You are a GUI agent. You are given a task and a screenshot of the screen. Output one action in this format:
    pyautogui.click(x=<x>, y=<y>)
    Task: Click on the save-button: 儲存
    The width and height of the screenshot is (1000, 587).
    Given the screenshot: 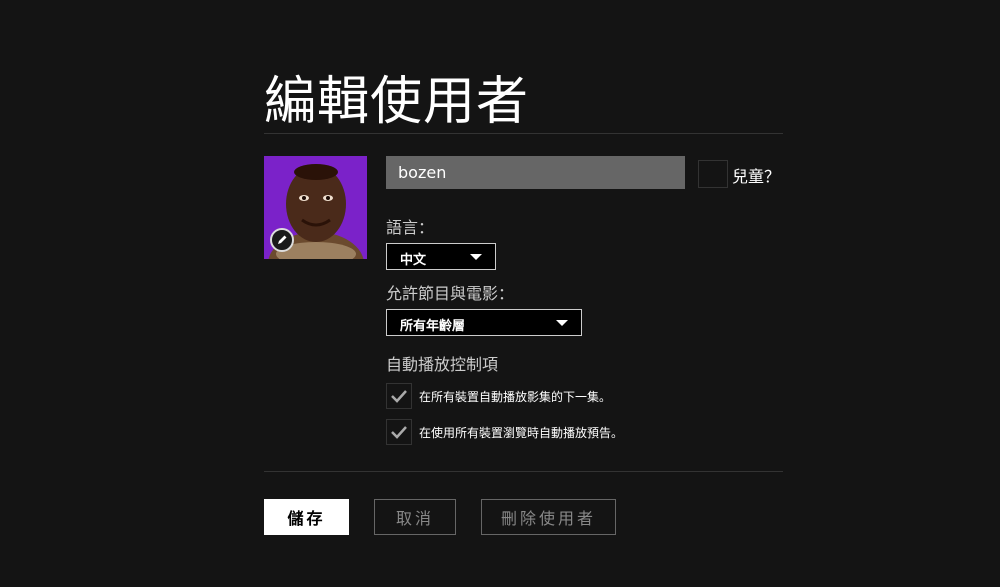 What is the action you would take?
    pyautogui.click(x=306, y=517)
    